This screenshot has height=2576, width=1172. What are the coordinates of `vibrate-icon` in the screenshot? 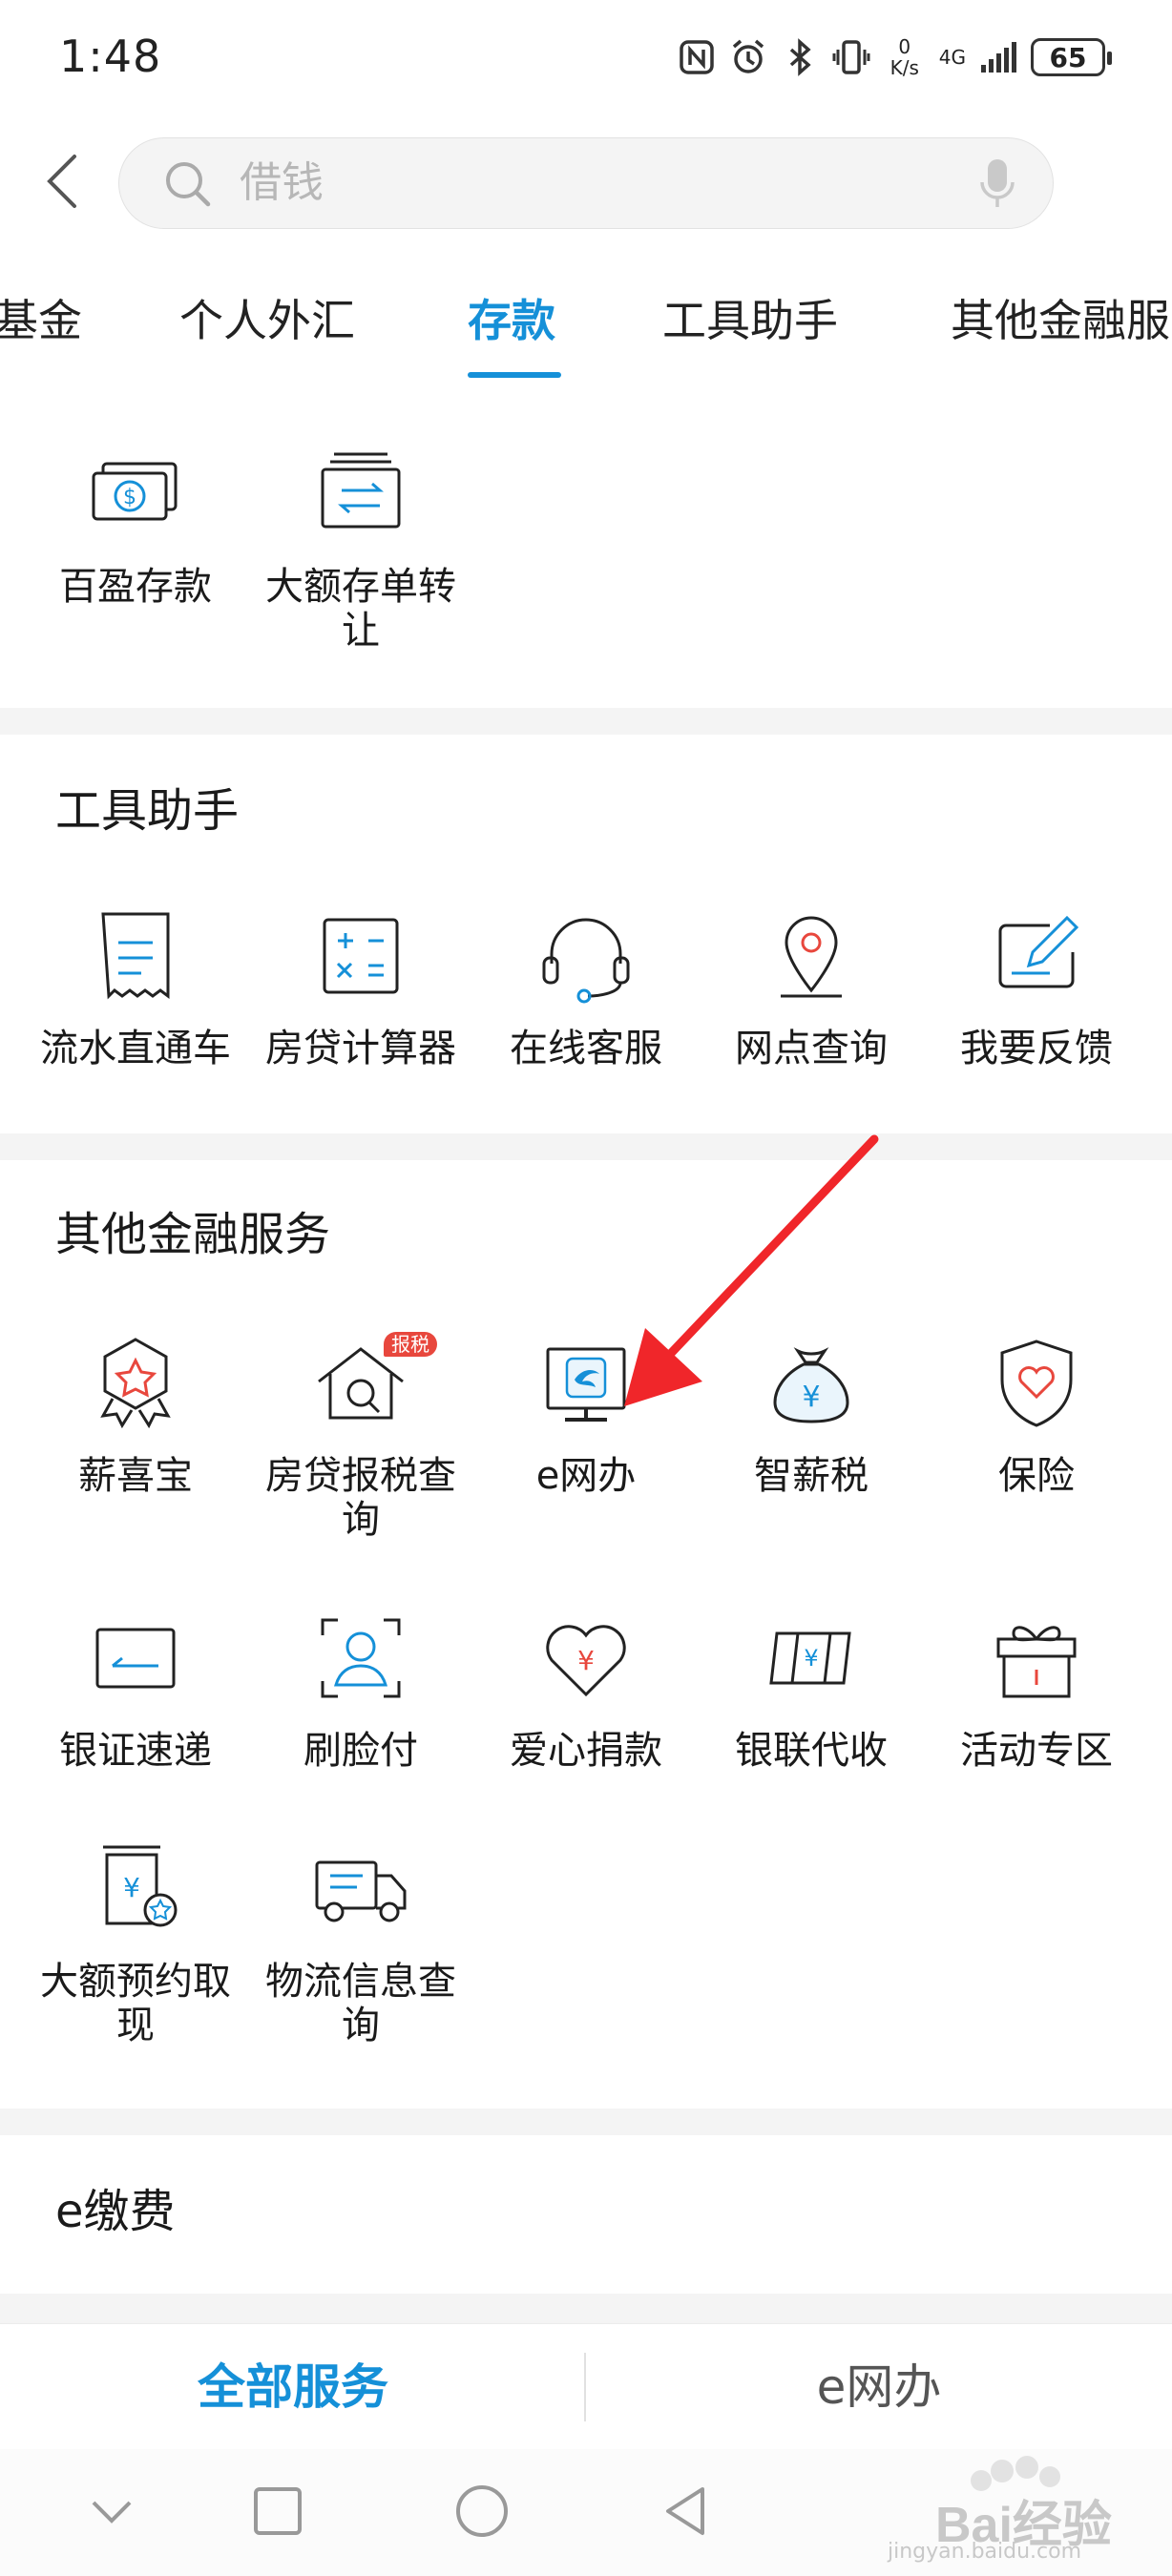 It's located at (851, 57).